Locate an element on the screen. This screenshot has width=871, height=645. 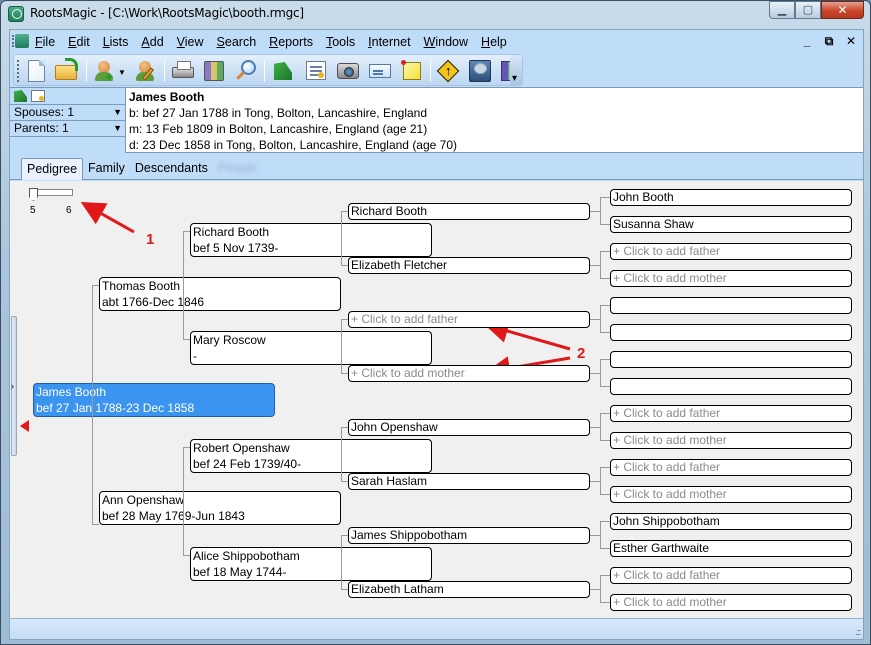
close-button: ✕ is located at coordinates (842, 10).